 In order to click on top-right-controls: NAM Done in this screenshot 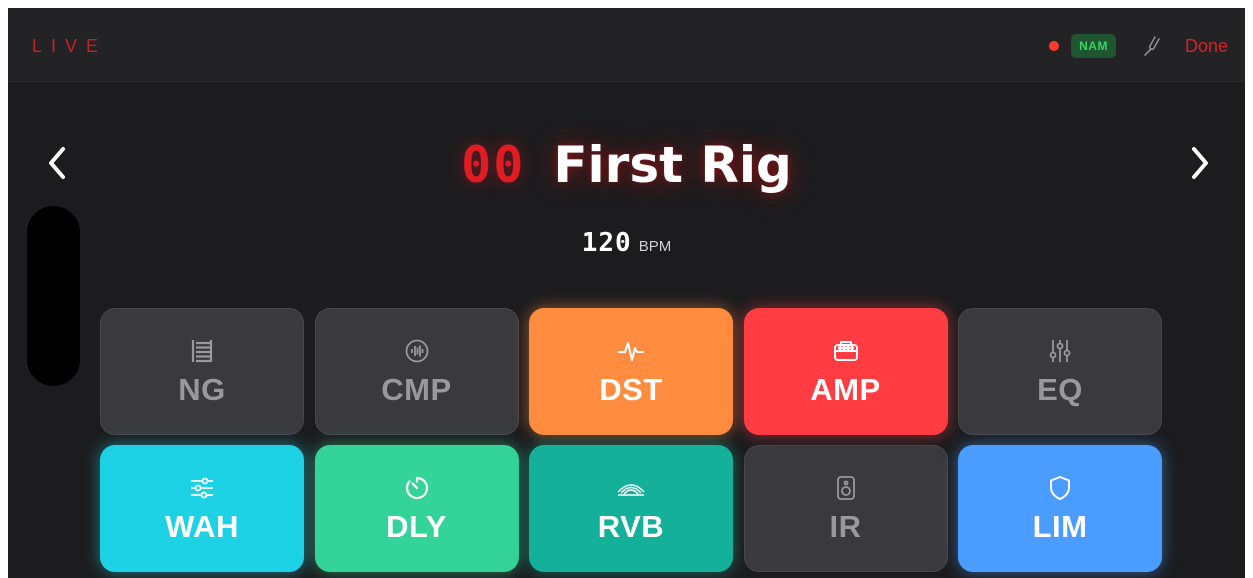, I will do `click(1138, 46)`.